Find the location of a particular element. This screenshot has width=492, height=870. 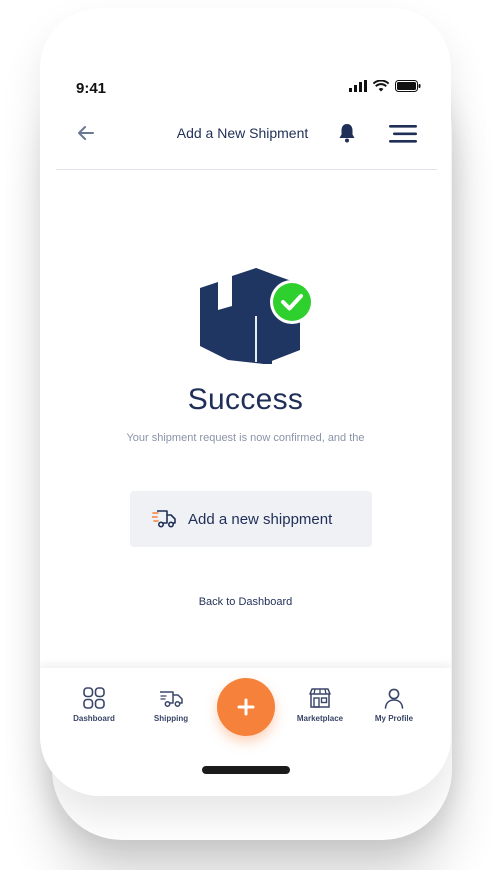

nav-item-dashboard: Dashboard is located at coordinates (94, 704).